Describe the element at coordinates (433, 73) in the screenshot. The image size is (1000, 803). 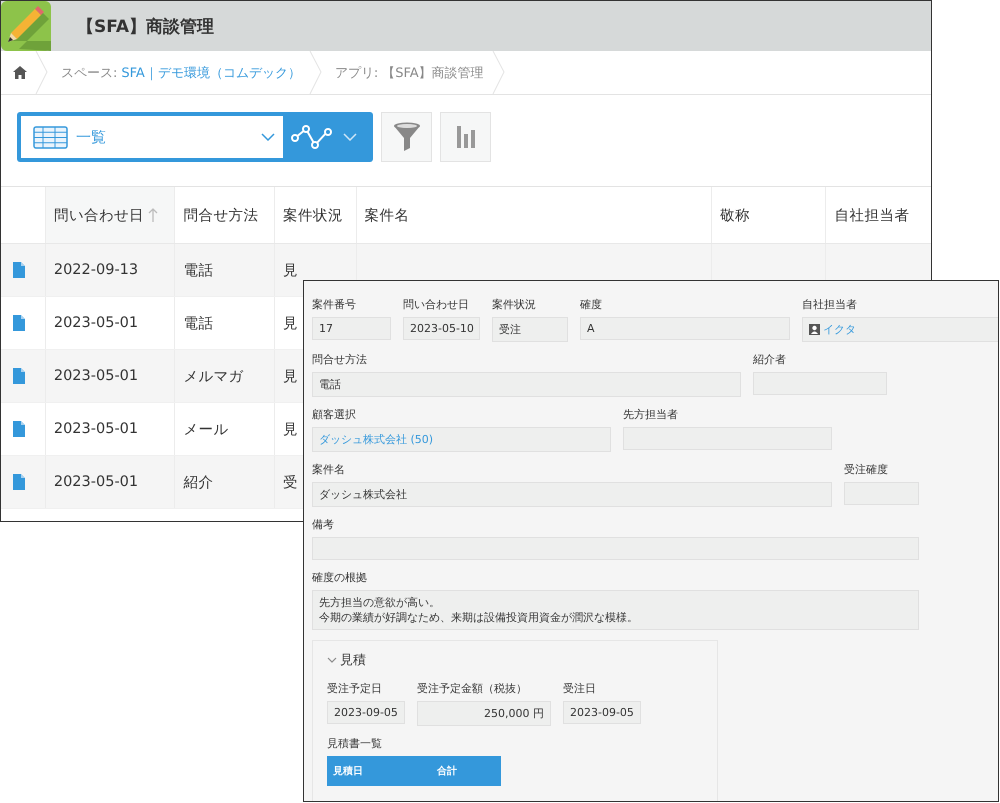
I see `breadcrumb-current: 【SFA】商談管理` at that location.